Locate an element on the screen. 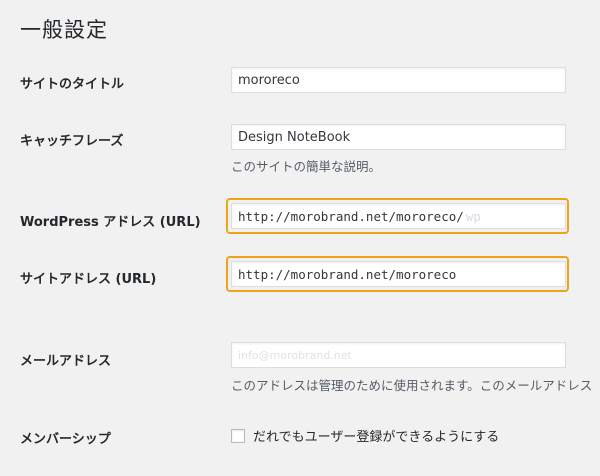  tagline-description: このサイトの簡単な説明。 is located at coordinates (306, 166).